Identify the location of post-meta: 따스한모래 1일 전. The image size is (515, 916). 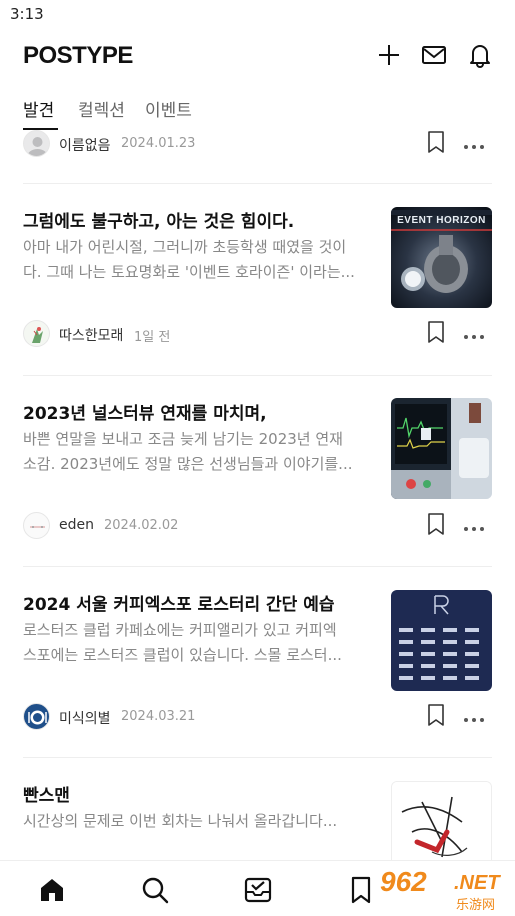
(257, 336).